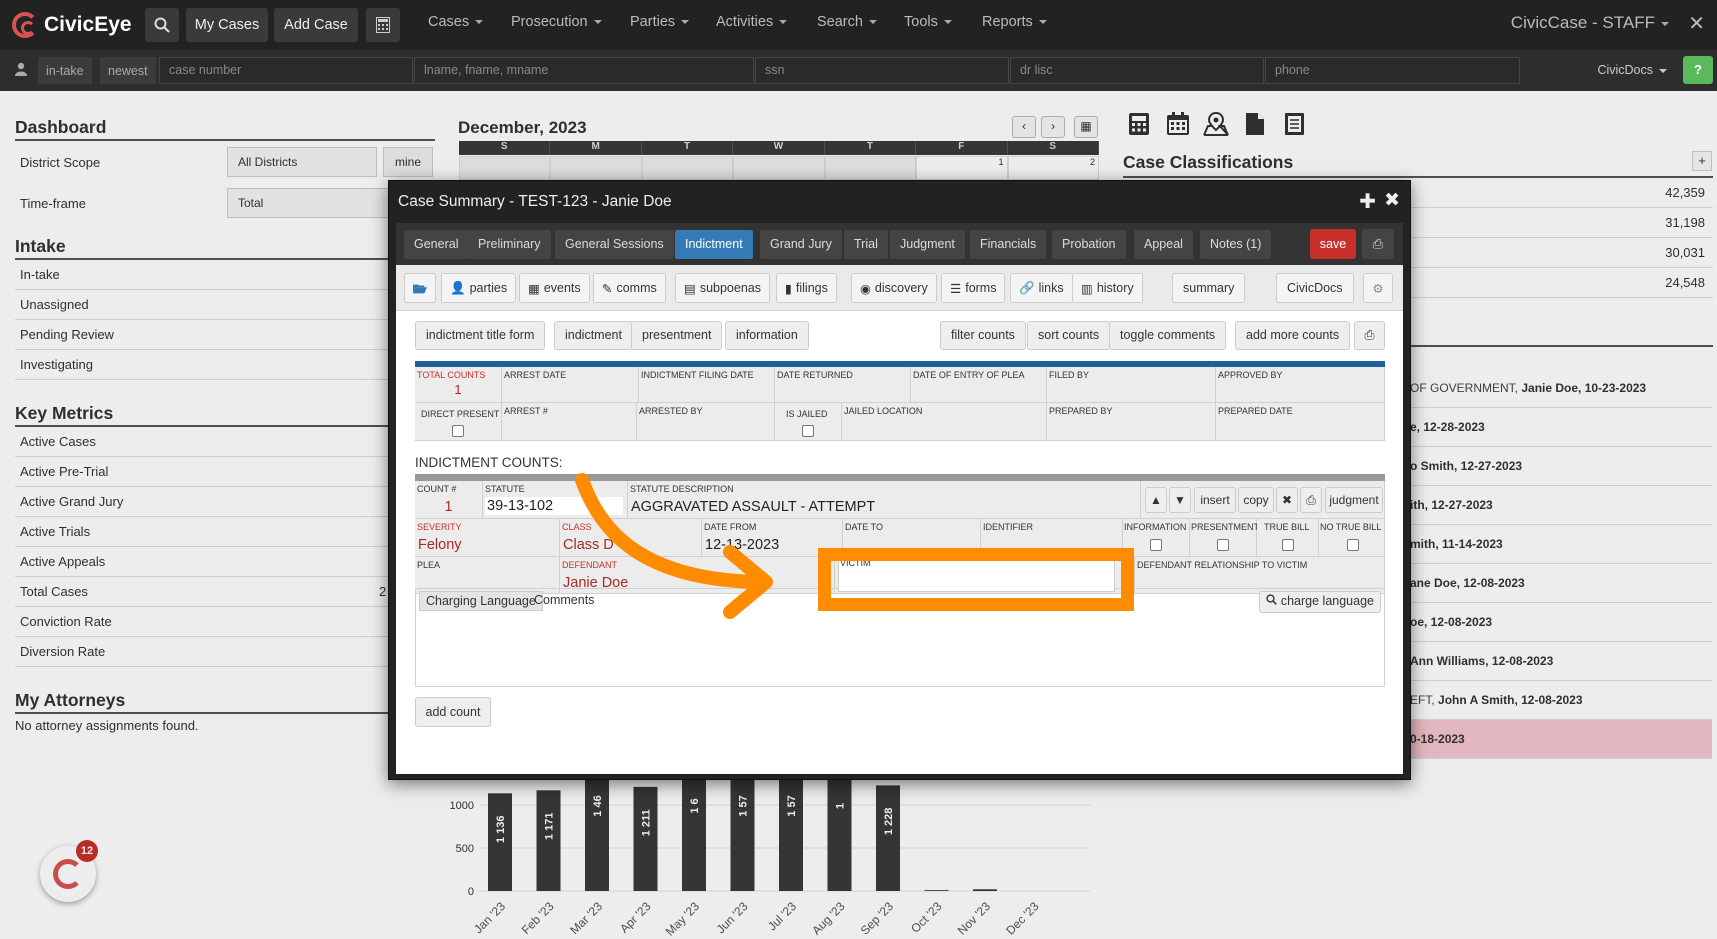 Image resolution: width=1717 pixels, height=939 pixels. I want to click on parties-button: 👤 parties, so click(479, 288).